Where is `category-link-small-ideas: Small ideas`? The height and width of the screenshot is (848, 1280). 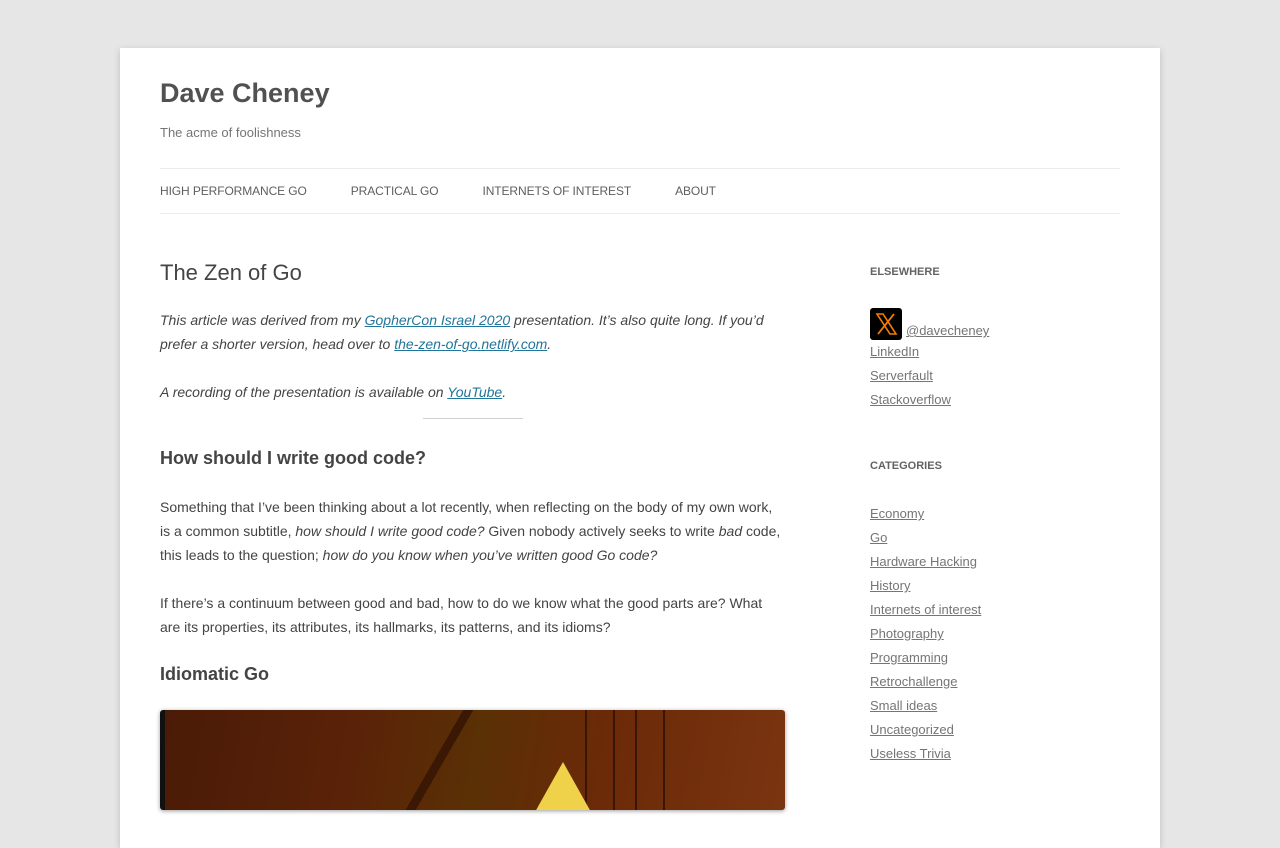 category-link-small-ideas: Small ideas is located at coordinates (903, 705).